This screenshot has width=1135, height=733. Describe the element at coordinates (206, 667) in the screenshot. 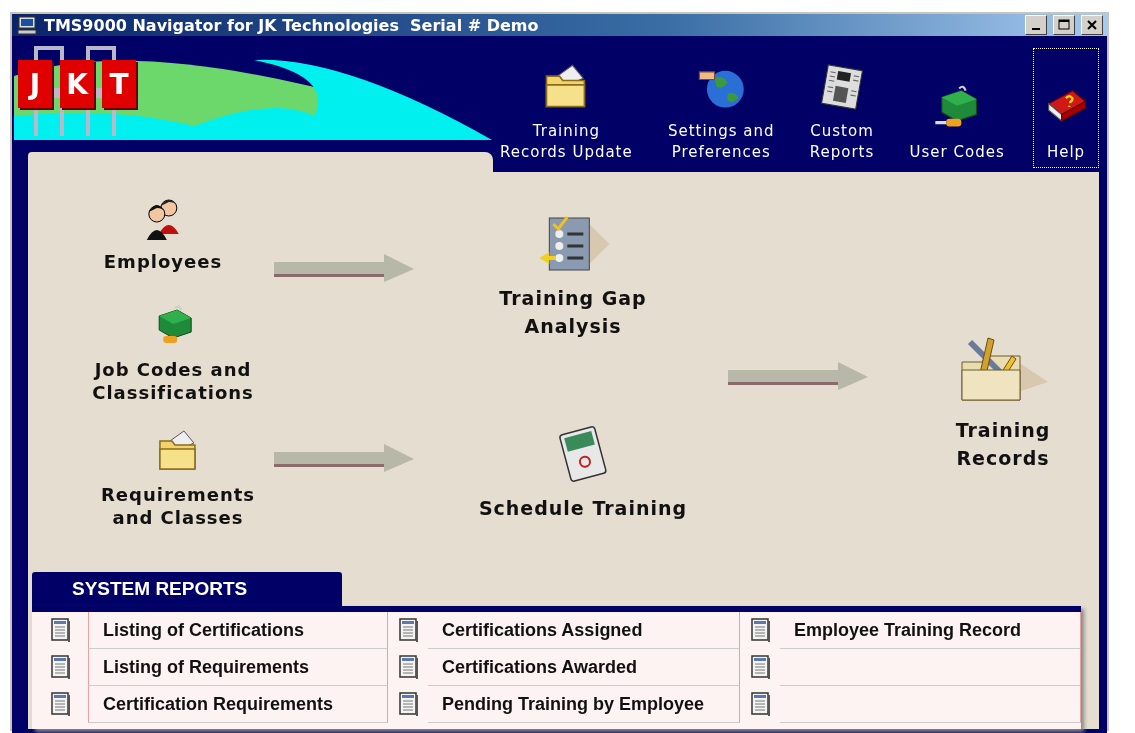

I see `report-link: Listing of Requirements` at that location.